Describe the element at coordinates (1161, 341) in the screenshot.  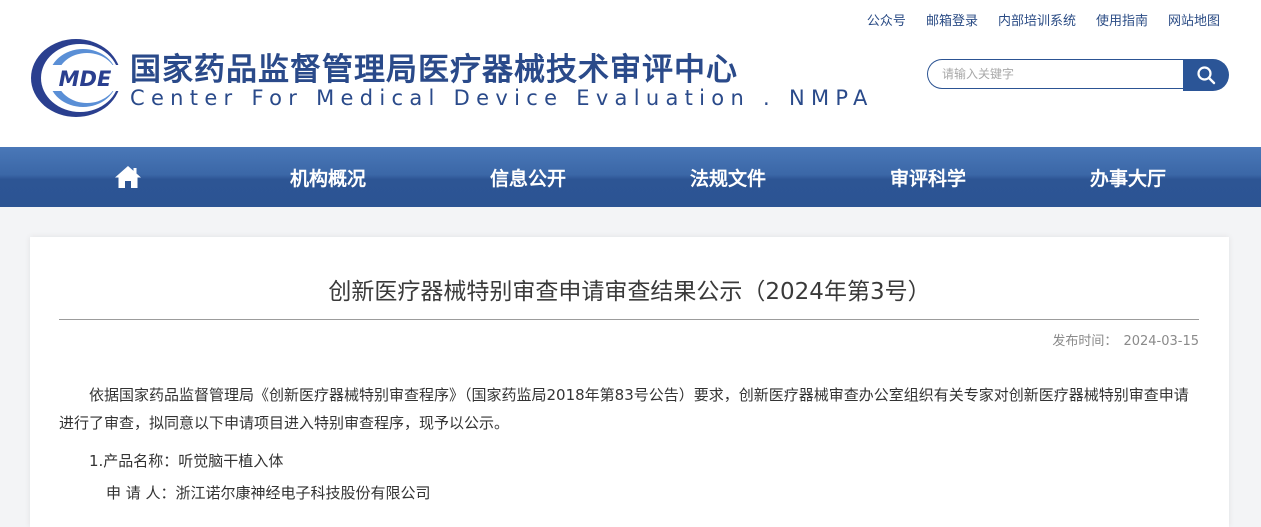
I see `publish-date-value: 2024-03-15` at that location.